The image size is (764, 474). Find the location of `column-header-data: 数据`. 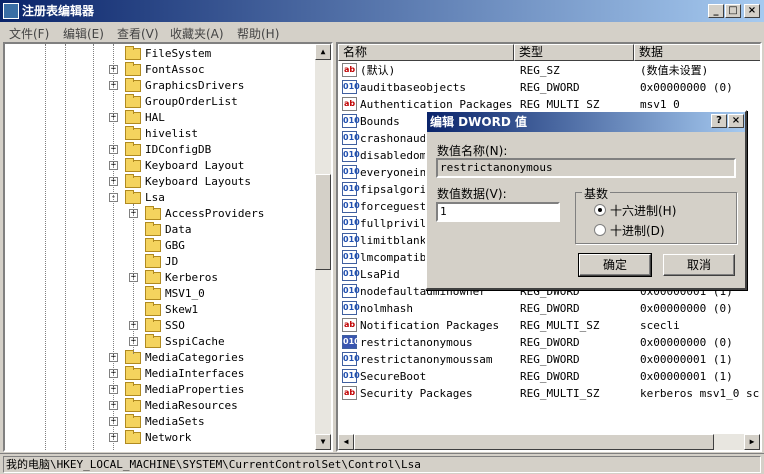

column-header-data: 数据 is located at coordinates (697, 52).